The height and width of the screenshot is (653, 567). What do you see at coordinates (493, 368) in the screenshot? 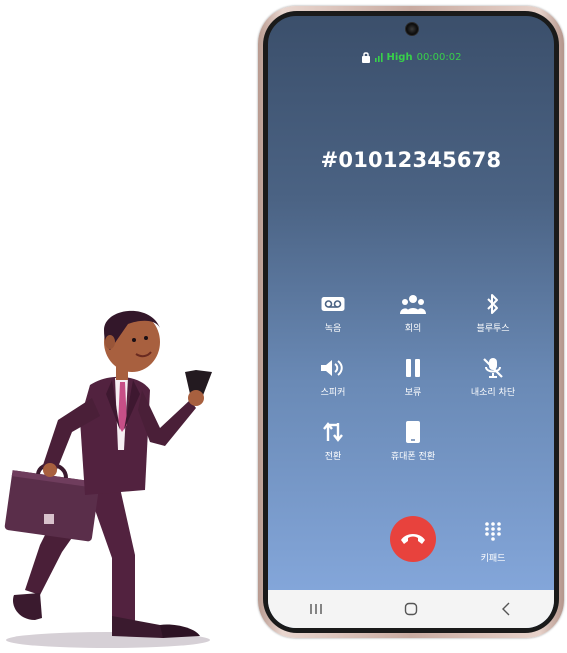
I see `mute-mic-icon` at bounding box center [493, 368].